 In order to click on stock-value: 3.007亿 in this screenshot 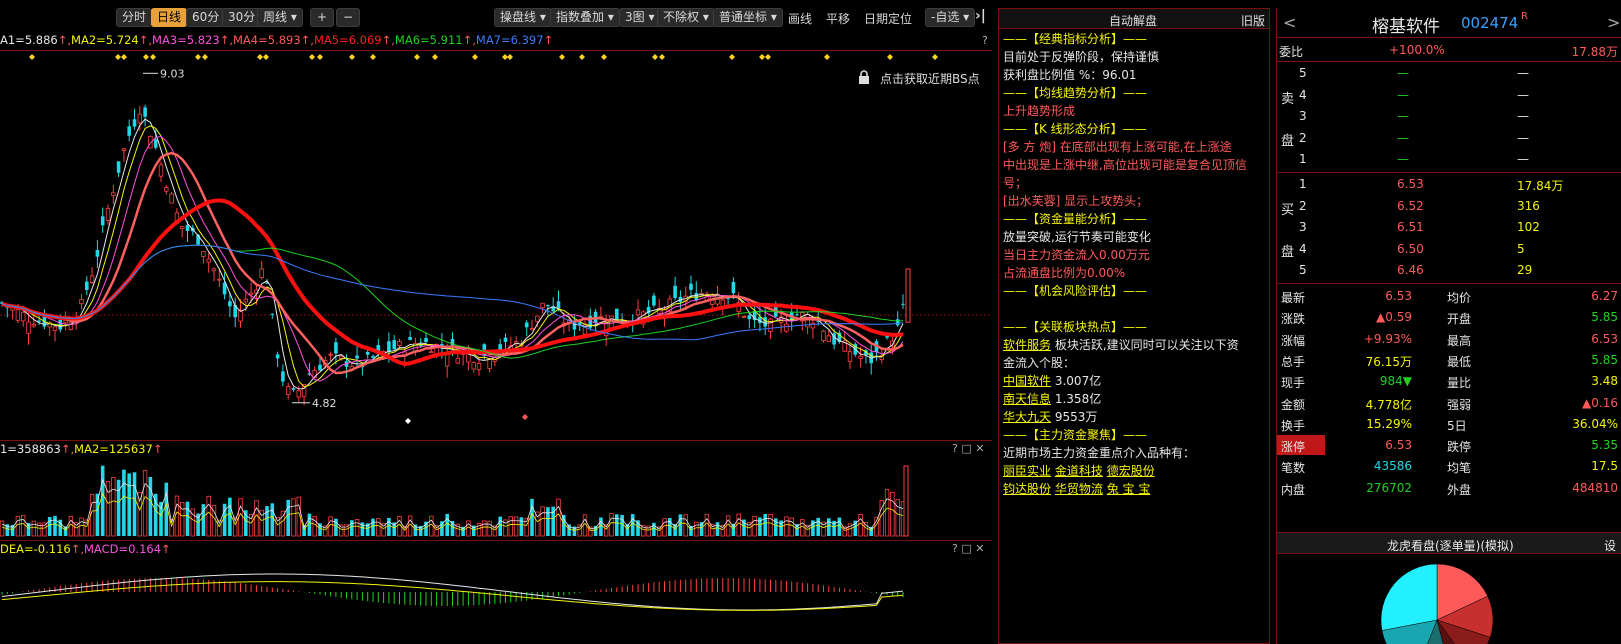, I will do `click(1078, 381)`.